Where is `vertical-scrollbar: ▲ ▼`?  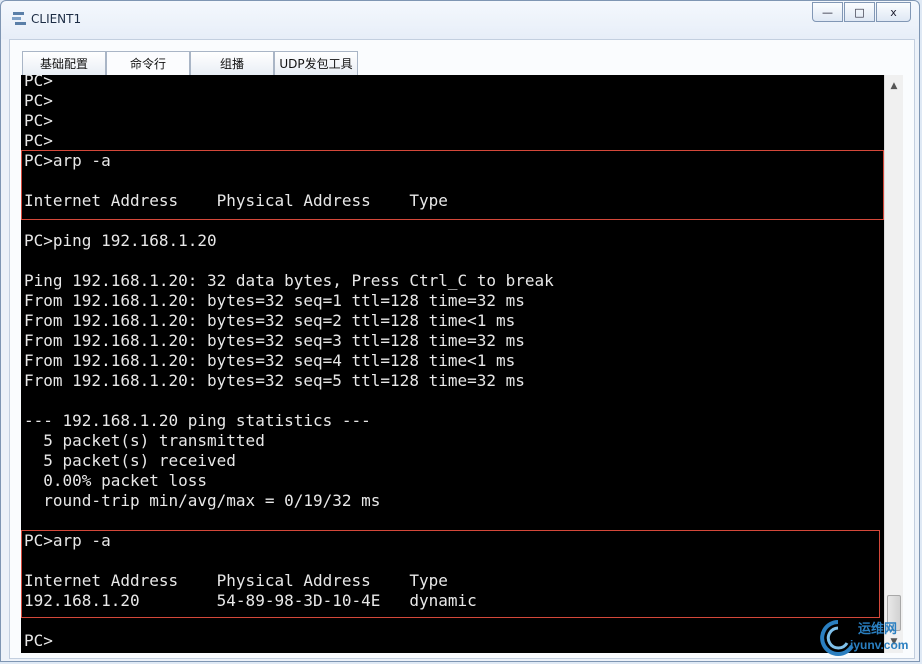
vertical-scrollbar: ▲ ▼ is located at coordinates (893, 364).